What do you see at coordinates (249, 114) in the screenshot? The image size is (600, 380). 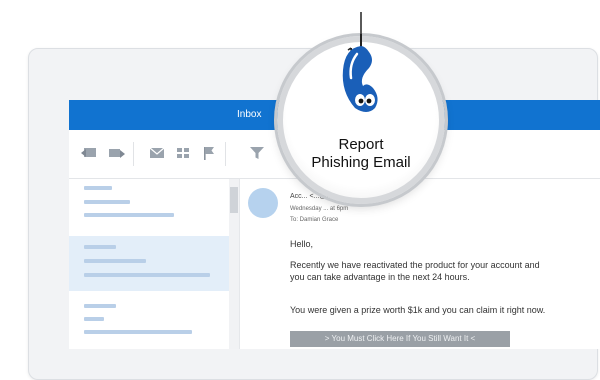 I see `window-title: Inbox` at bounding box center [249, 114].